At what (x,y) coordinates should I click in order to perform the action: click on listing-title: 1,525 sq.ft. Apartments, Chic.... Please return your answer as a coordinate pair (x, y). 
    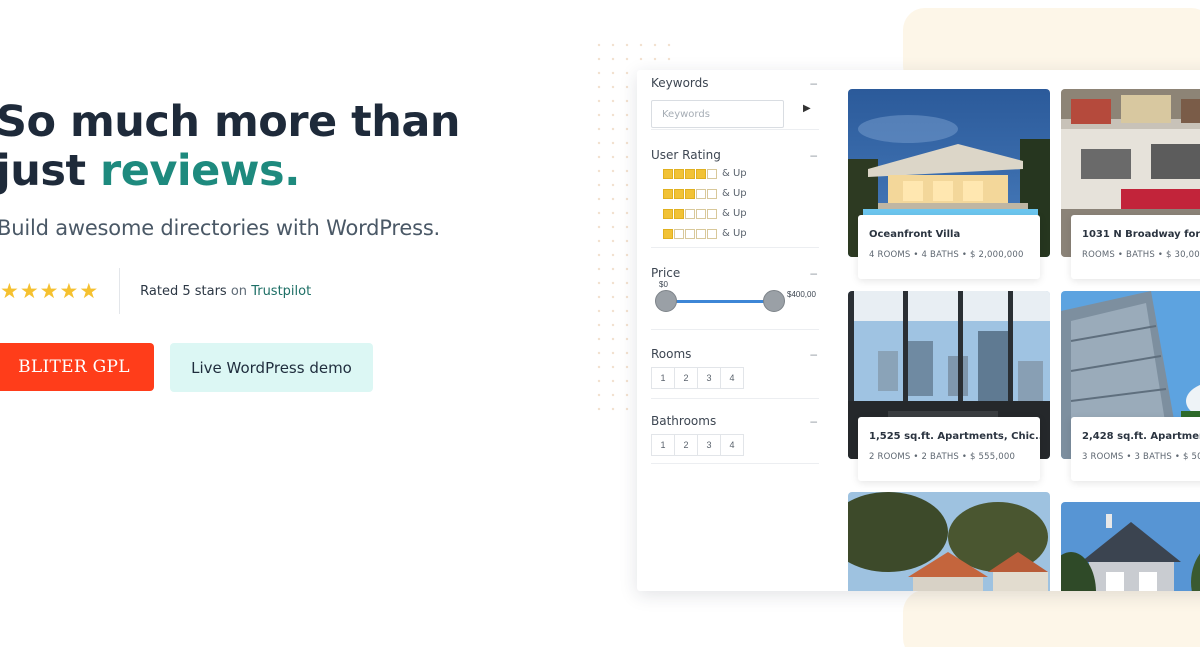
    Looking at the image, I should click on (954, 436).